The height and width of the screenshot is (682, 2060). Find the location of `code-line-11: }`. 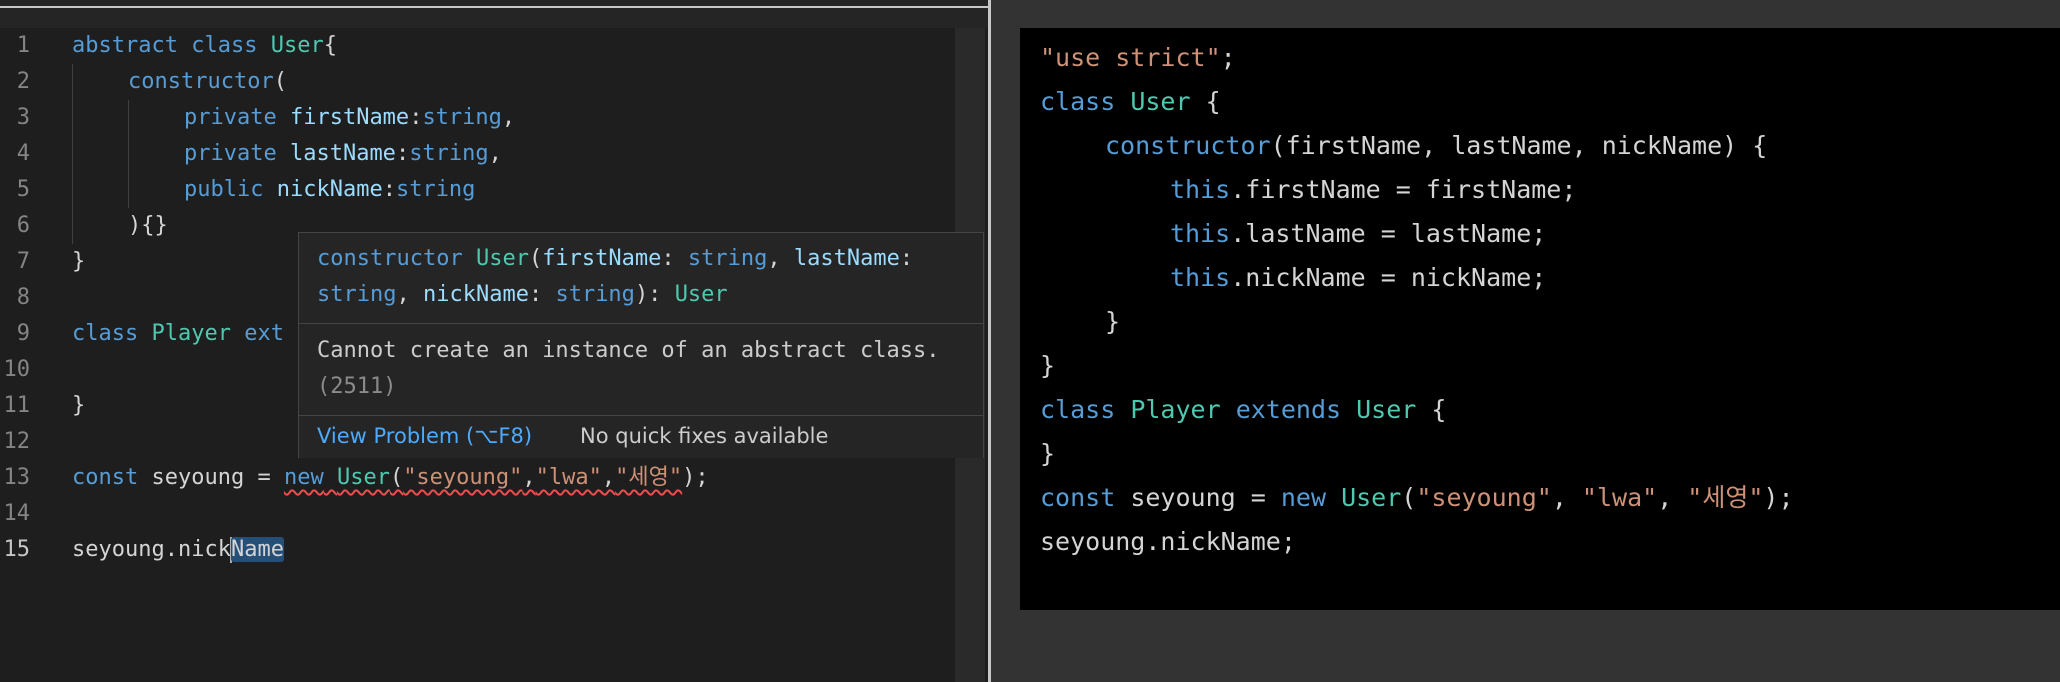

code-line-11: } is located at coordinates (78, 406).